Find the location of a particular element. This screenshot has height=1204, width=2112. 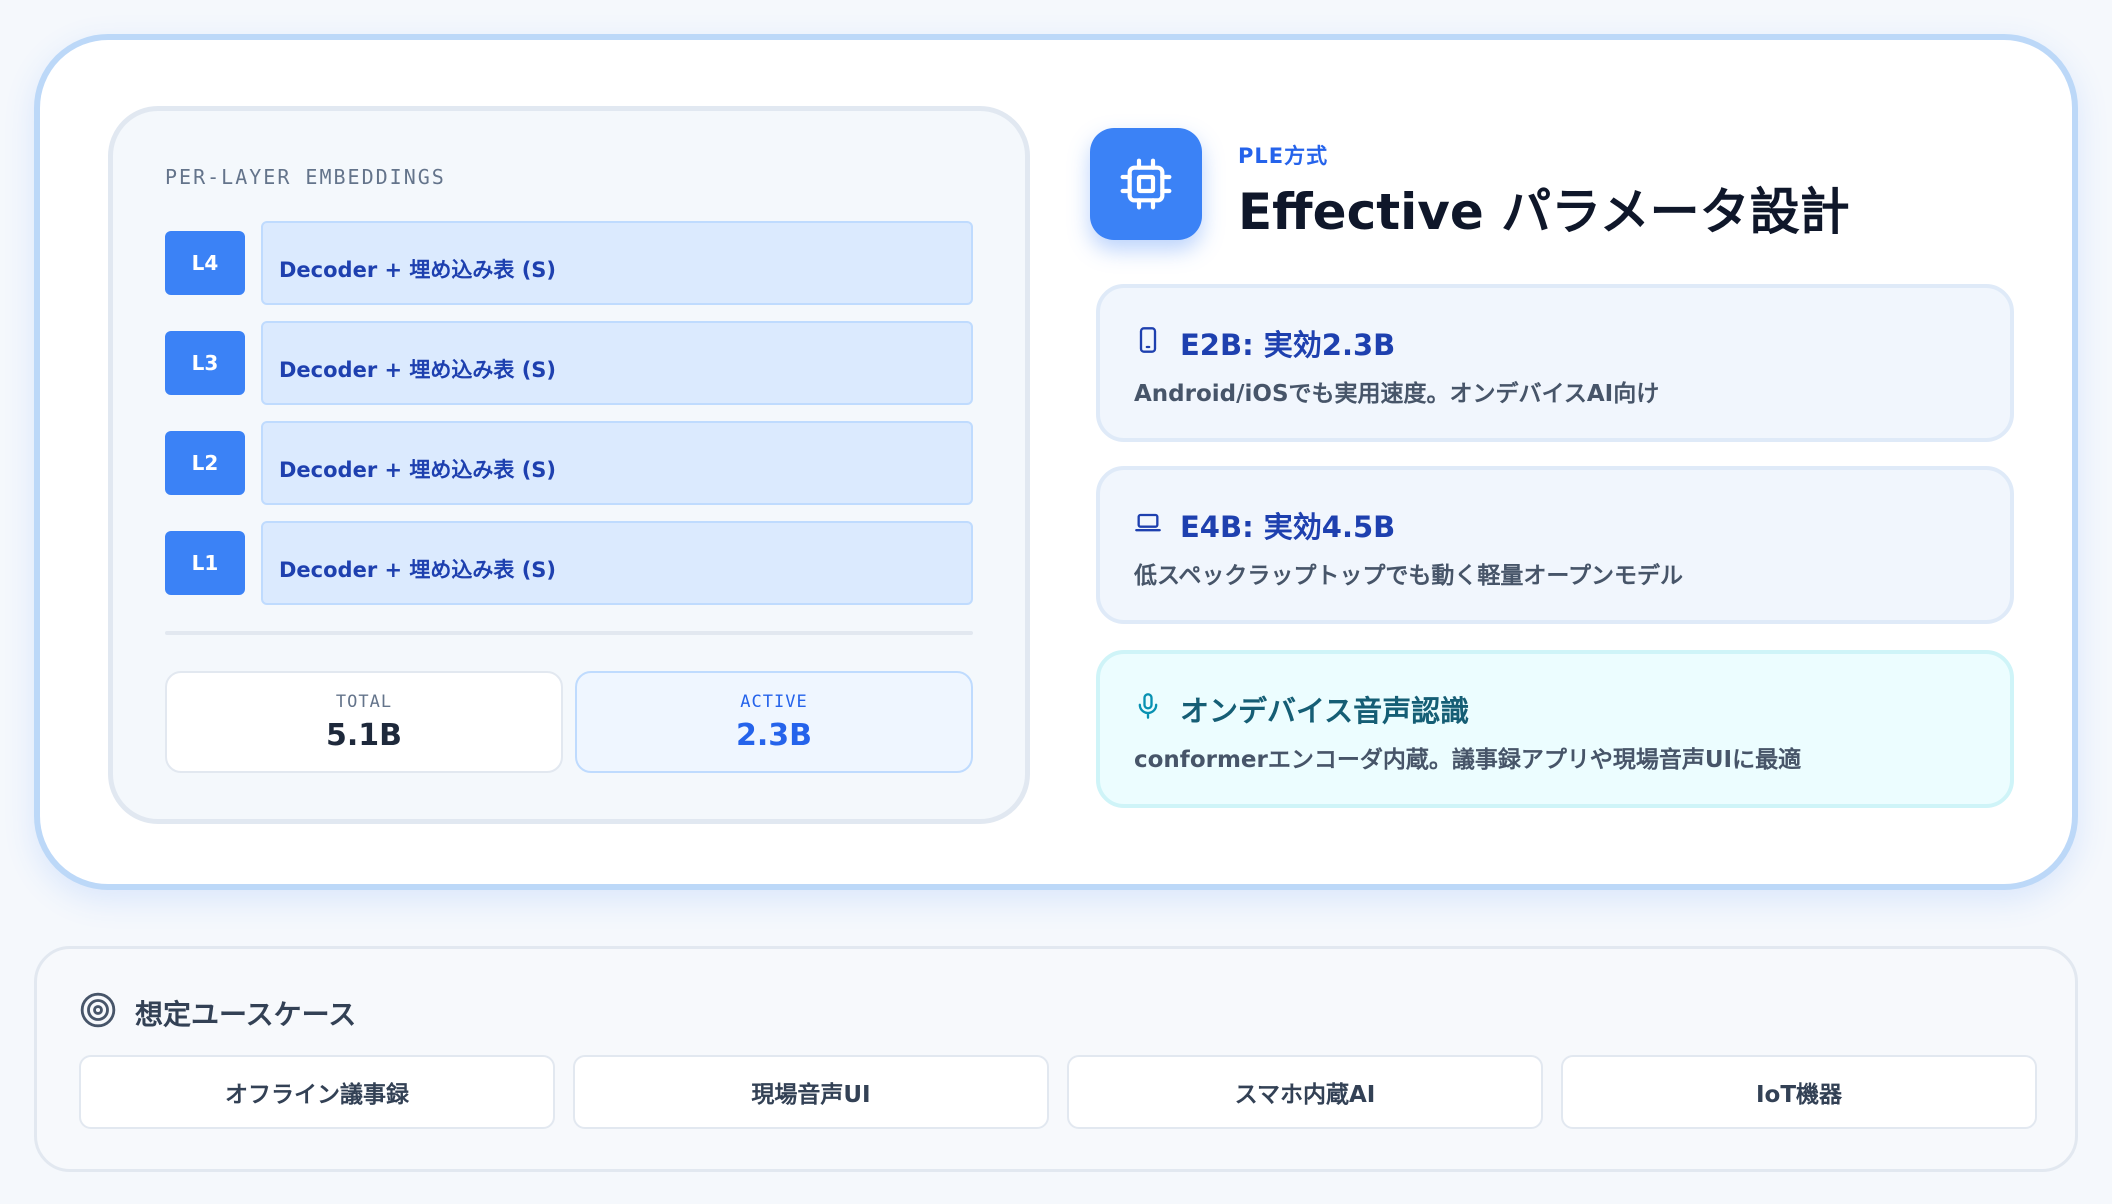

feature-card-e2b: E2B: 実効2.3B Android/iOSでも実用速度。オンデバイスAI向け is located at coordinates (1555, 363).